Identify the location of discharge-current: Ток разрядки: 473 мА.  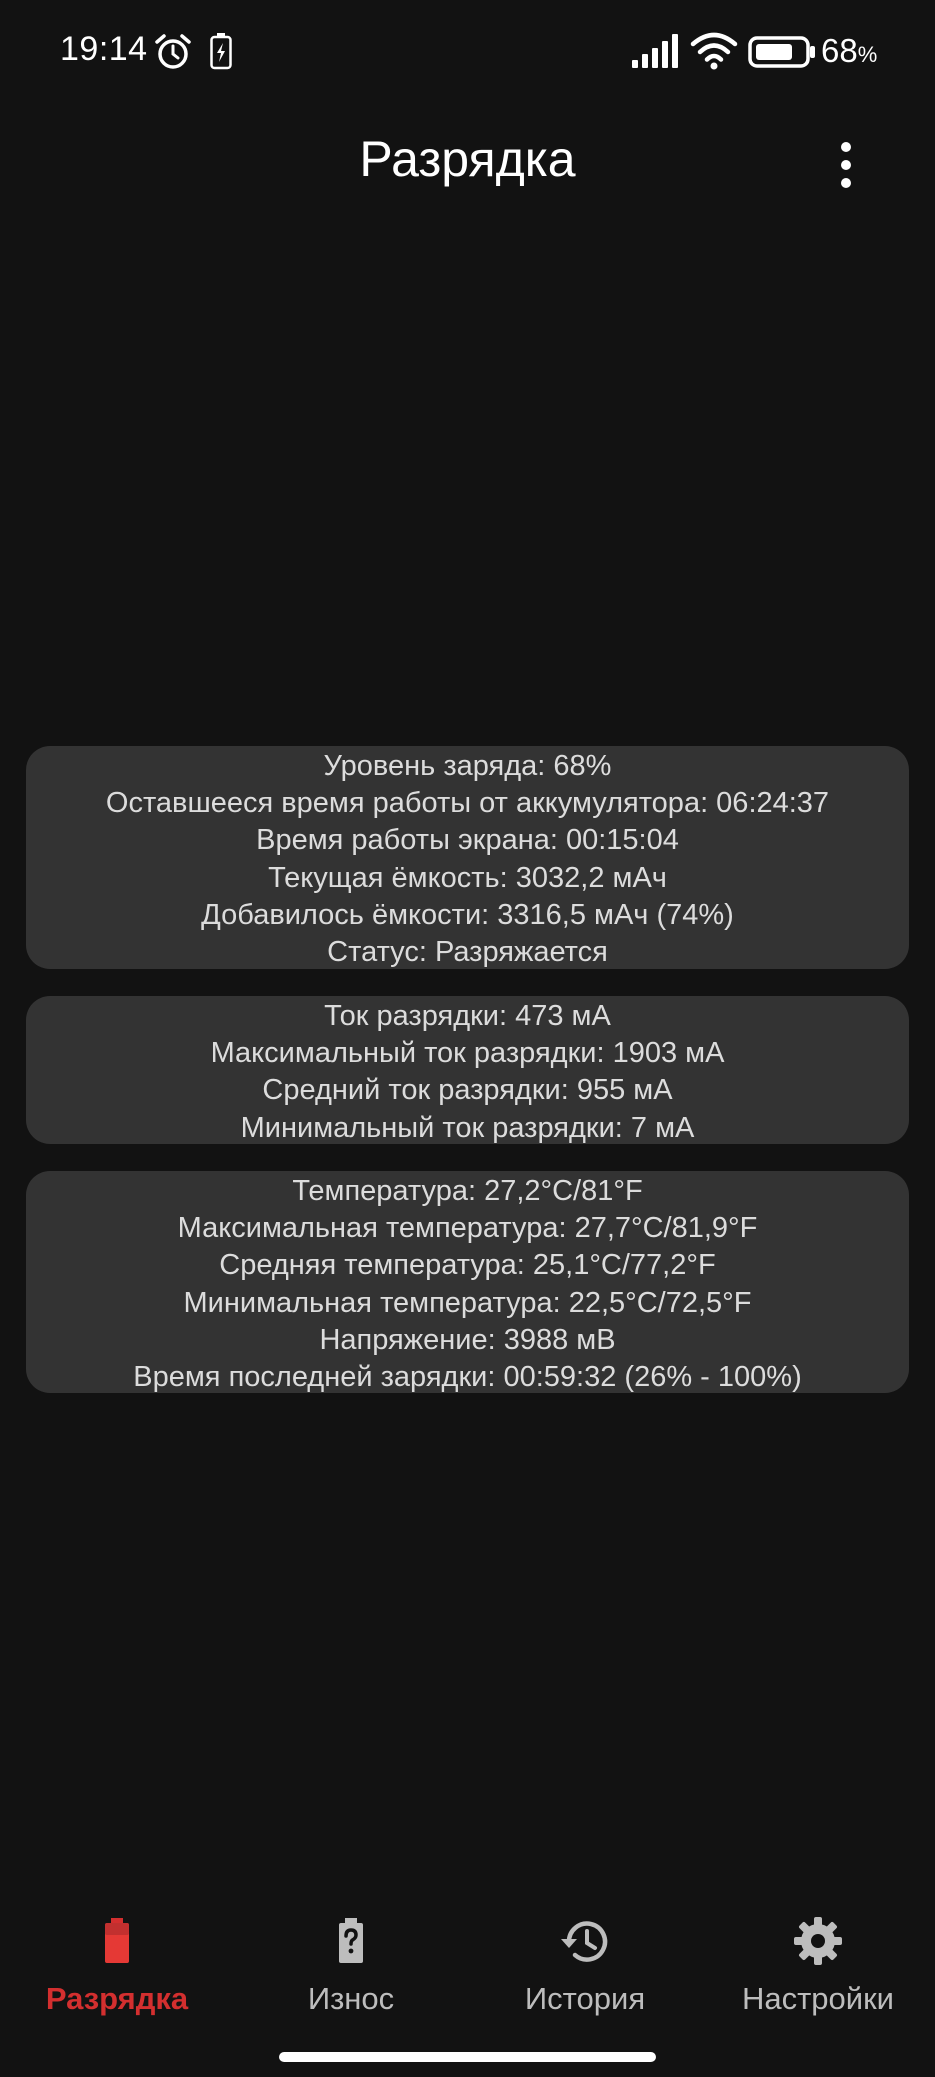
(467, 1016).